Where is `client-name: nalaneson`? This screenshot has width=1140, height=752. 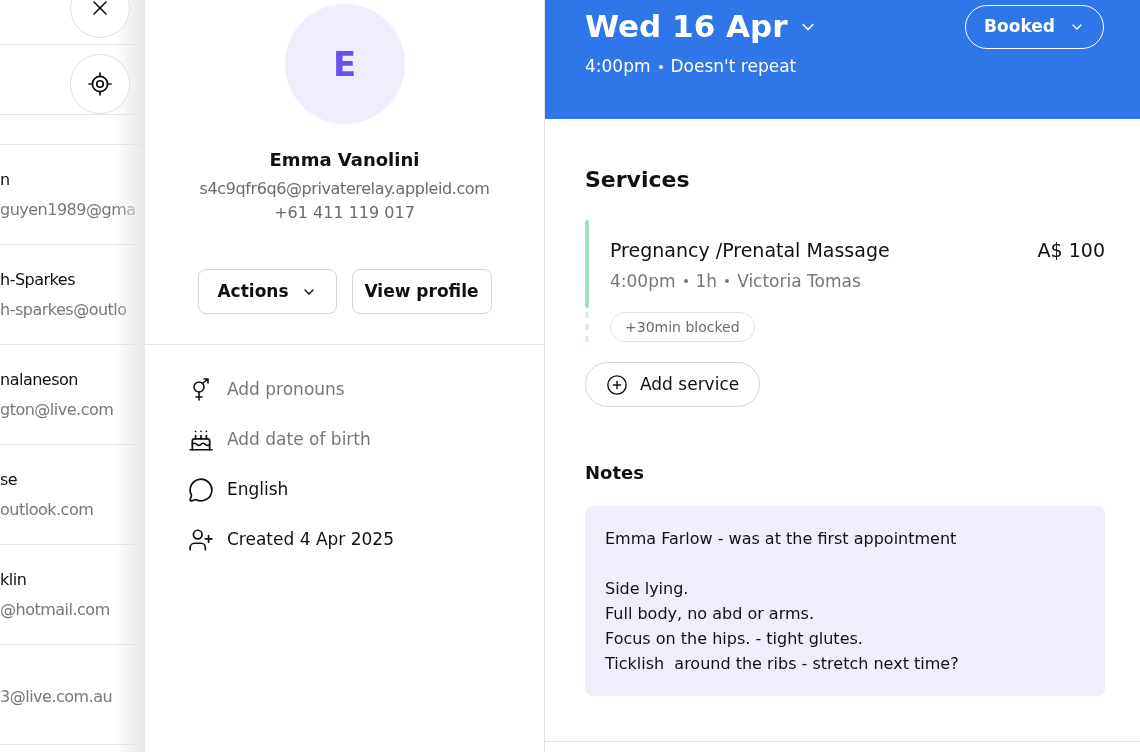
client-name: nalaneson is located at coordinates (39, 379).